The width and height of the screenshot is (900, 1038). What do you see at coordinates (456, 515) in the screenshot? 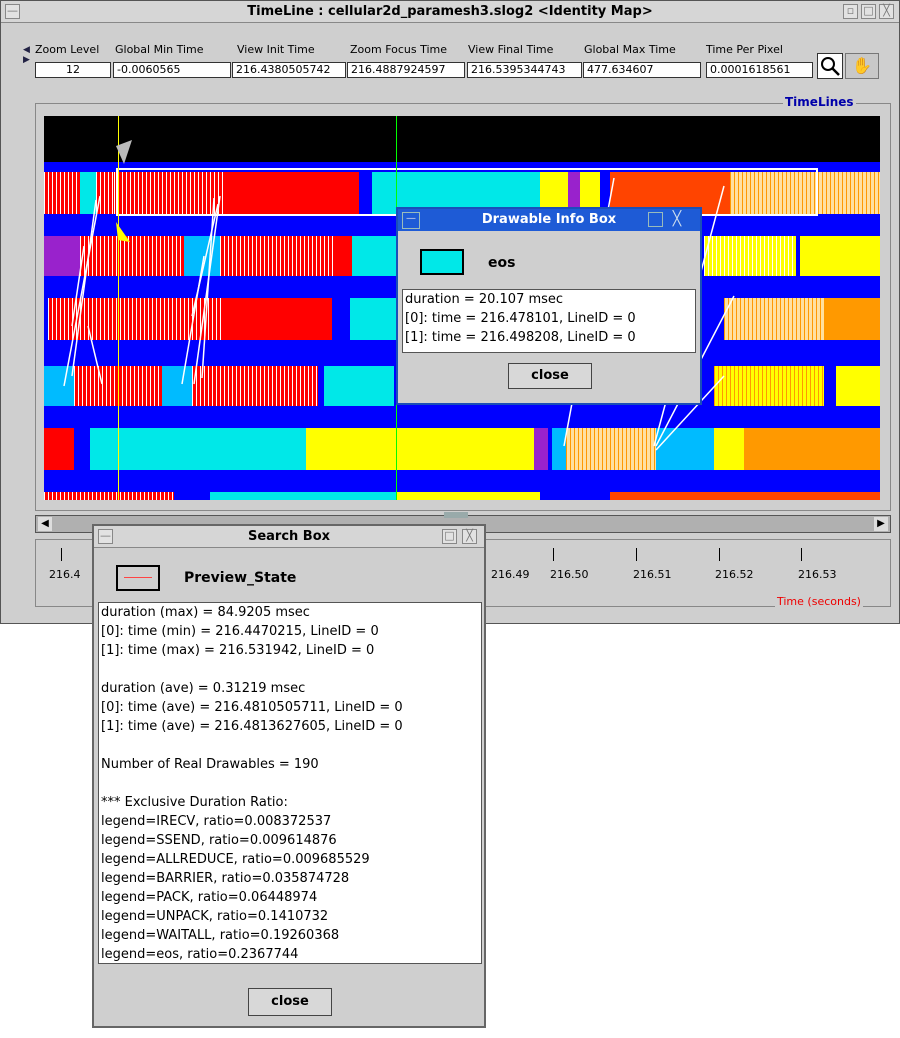
I see `scroll-thumb` at bounding box center [456, 515].